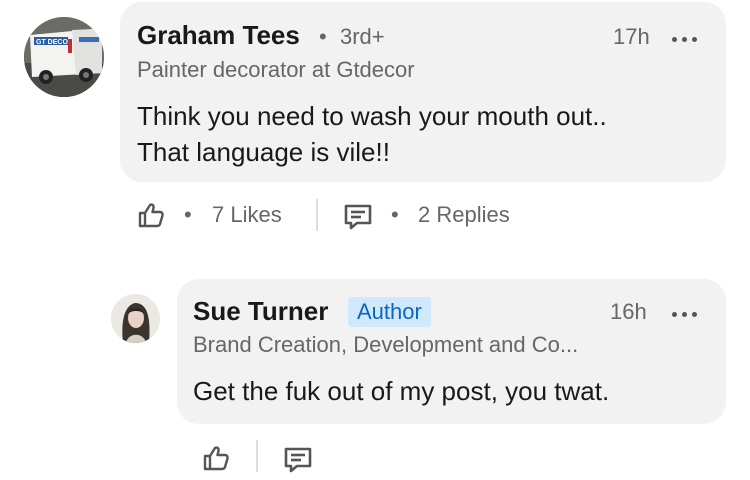  I want to click on avatar-sue-turner, so click(135, 318).